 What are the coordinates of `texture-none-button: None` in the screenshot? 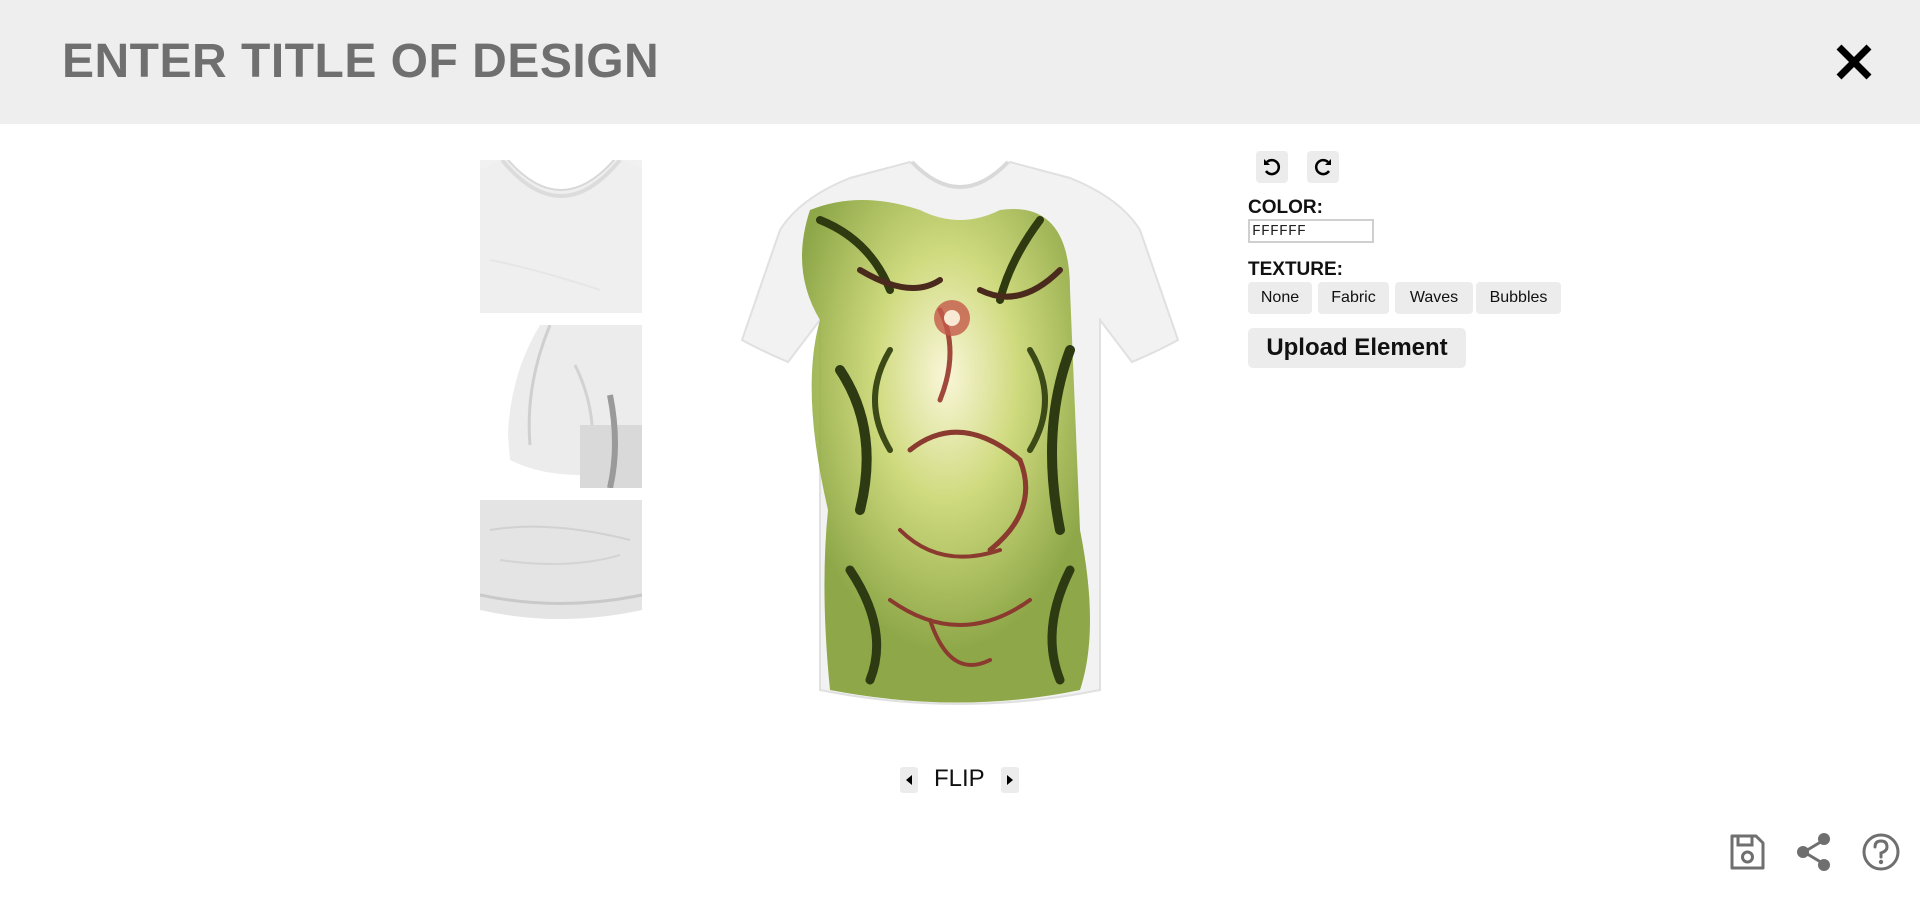 It's located at (1280, 298).